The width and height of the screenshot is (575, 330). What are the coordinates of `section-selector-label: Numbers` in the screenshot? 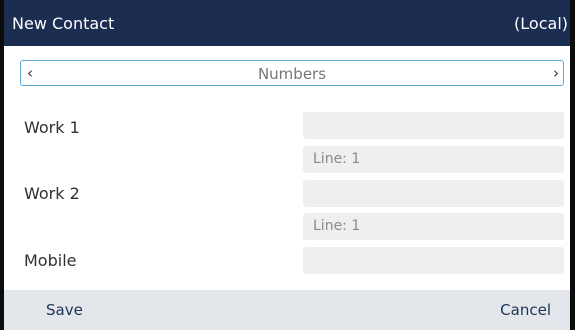 It's located at (292, 74).